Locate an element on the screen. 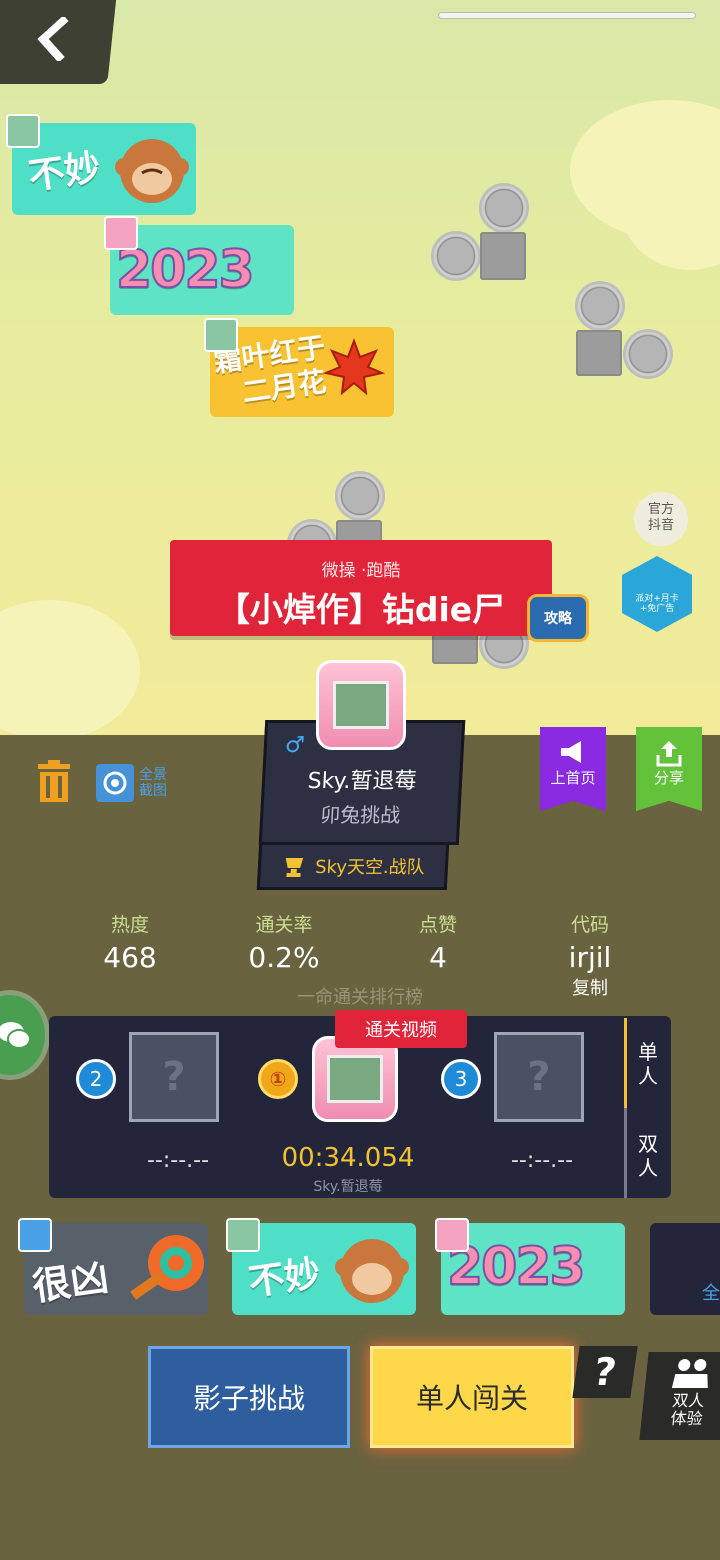 The width and height of the screenshot is (720, 1560). tag-label: 很凶 is located at coordinates (70, 1282).